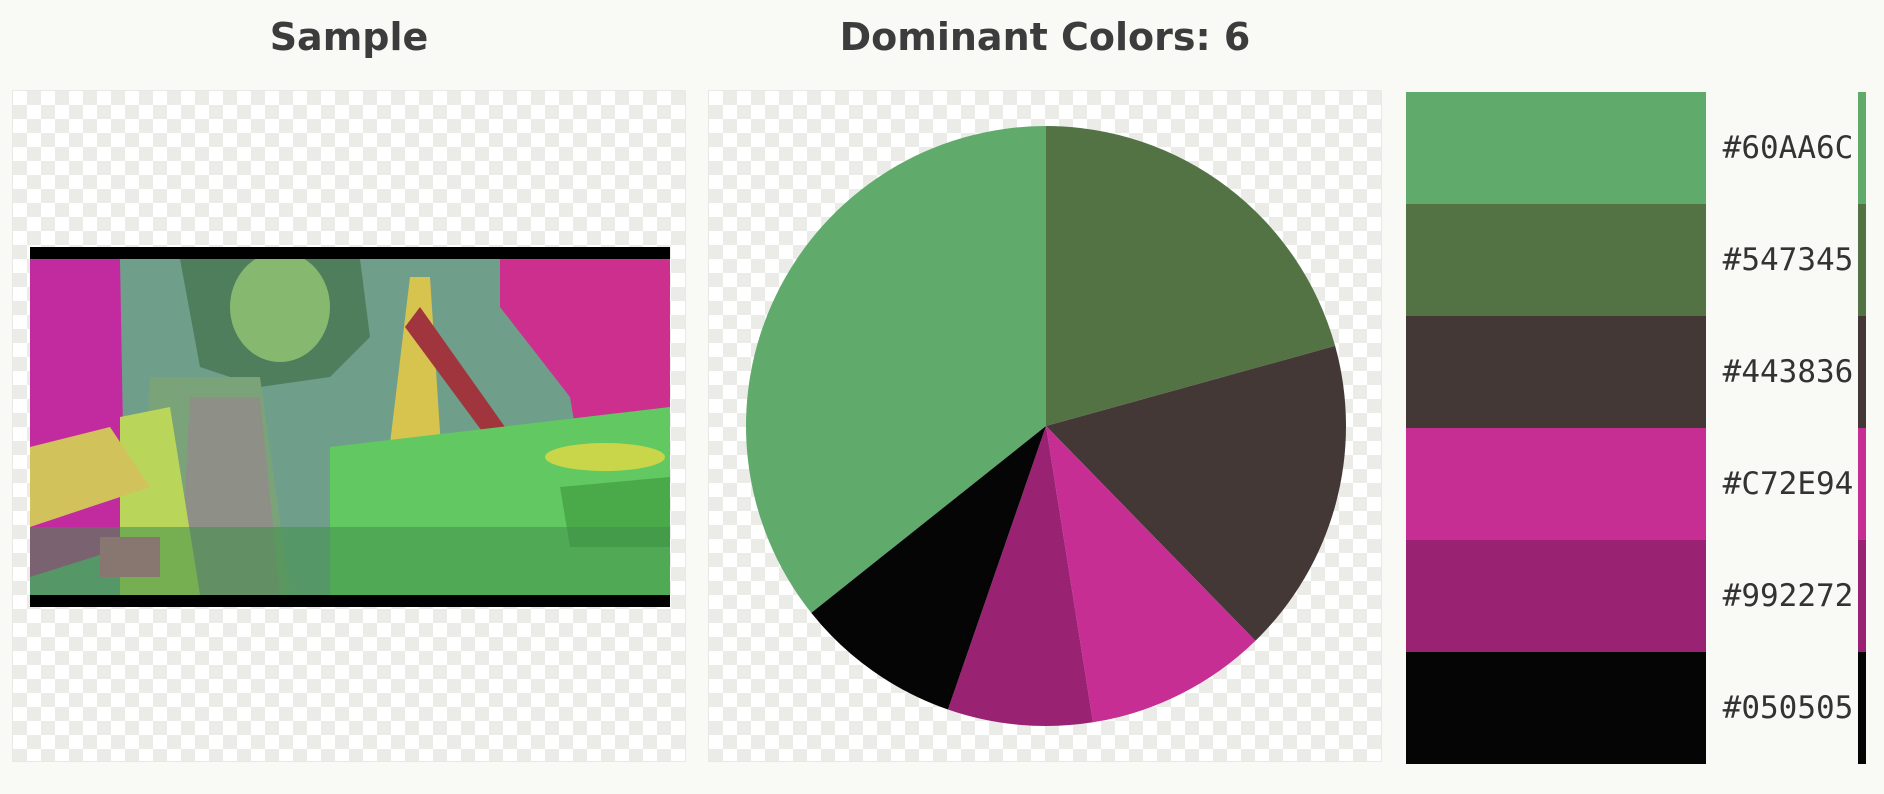 The width and height of the screenshot is (1884, 794). I want to click on palette-row: #050505, so click(1636, 708).